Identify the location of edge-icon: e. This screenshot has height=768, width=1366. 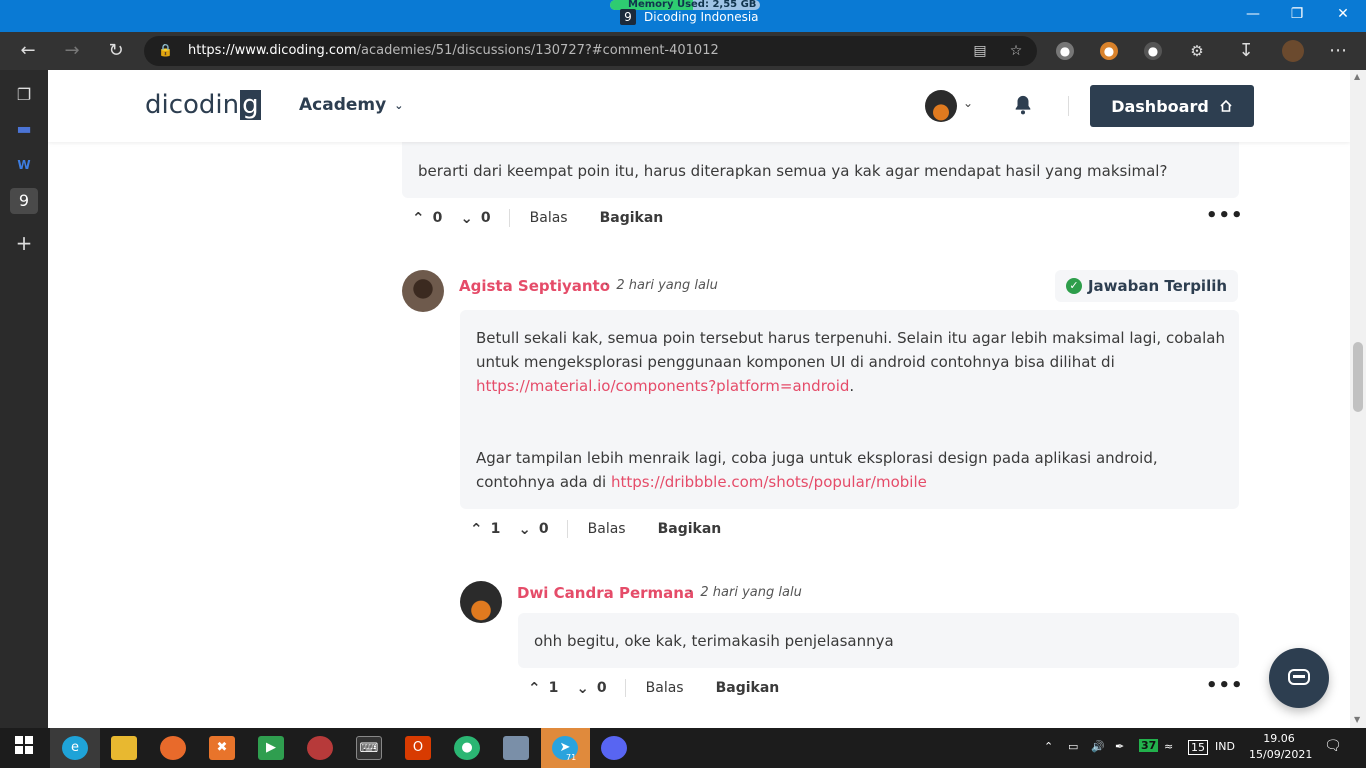
(75, 748).